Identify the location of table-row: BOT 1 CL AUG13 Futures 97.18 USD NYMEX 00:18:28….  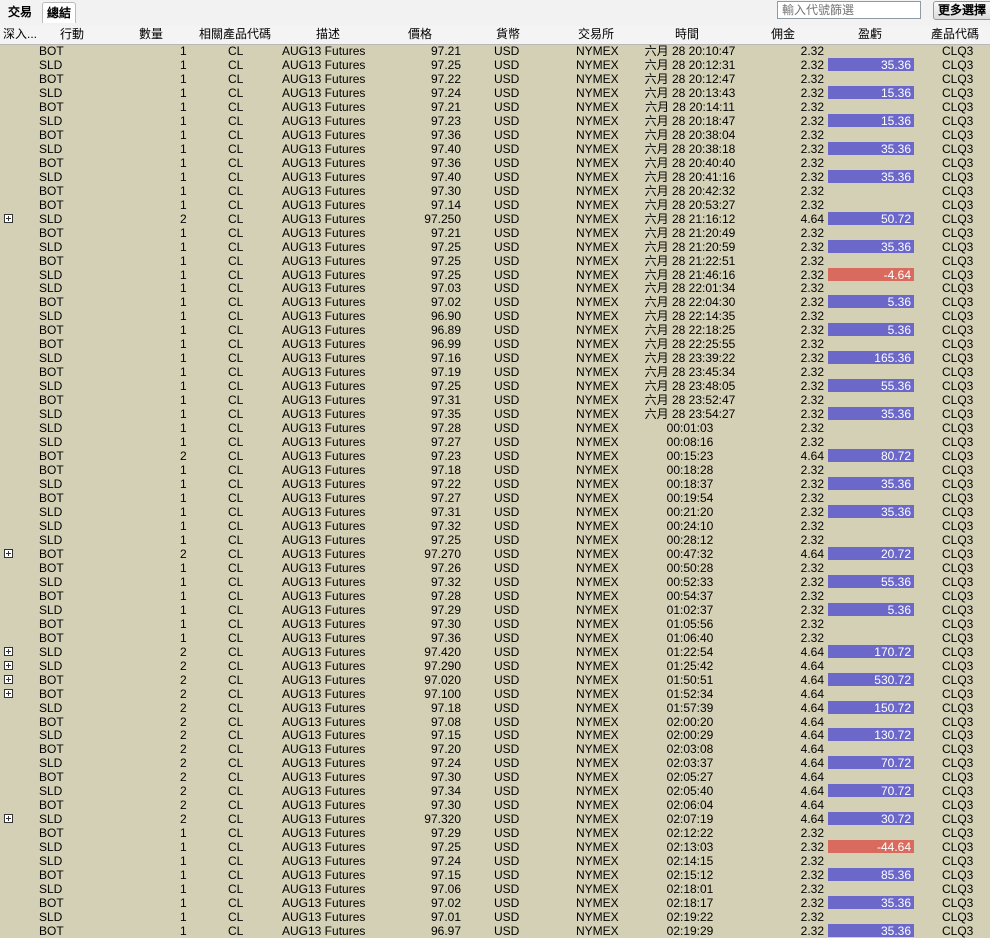
(495, 470).